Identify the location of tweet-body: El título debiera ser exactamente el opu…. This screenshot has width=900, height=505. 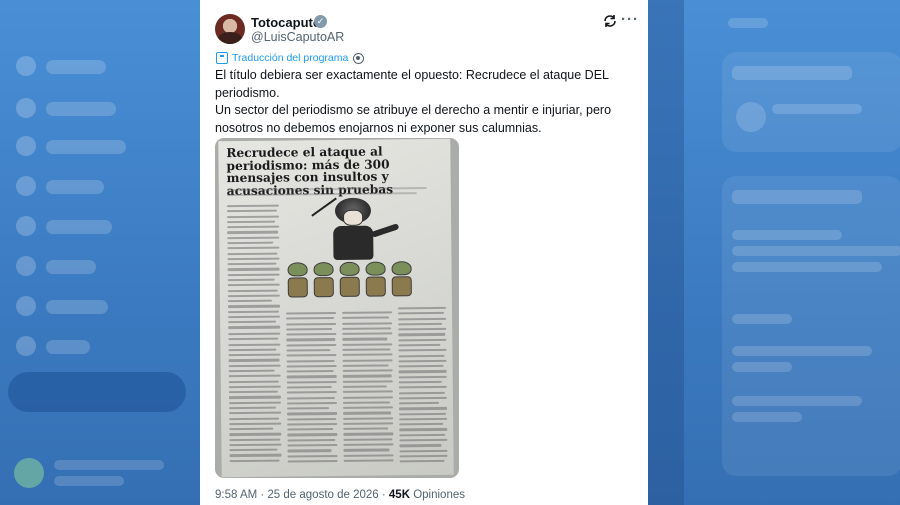
(425, 102).